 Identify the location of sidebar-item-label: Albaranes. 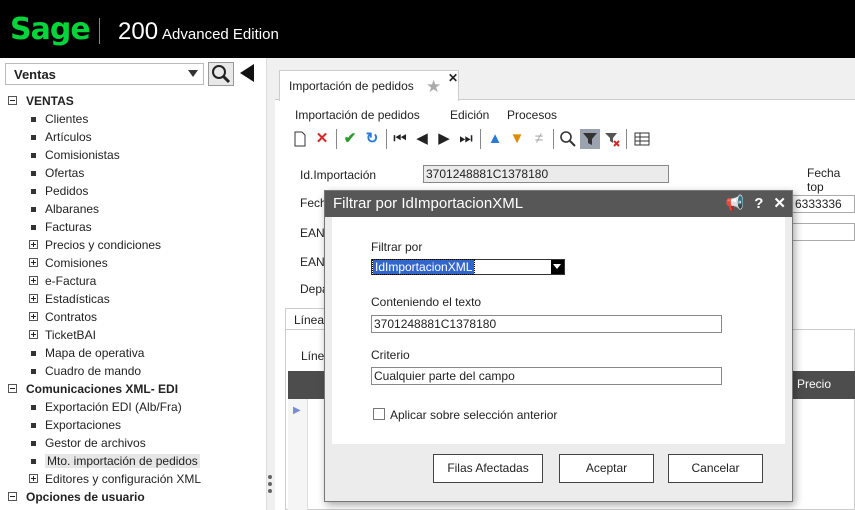
(72, 209).